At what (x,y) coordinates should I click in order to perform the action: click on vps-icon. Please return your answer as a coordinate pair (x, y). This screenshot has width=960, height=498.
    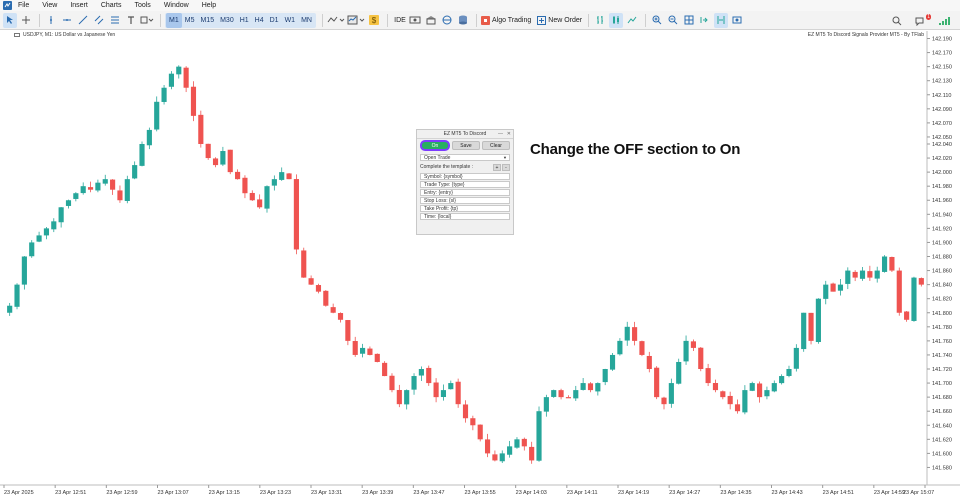
    Looking at the image, I should click on (447, 20).